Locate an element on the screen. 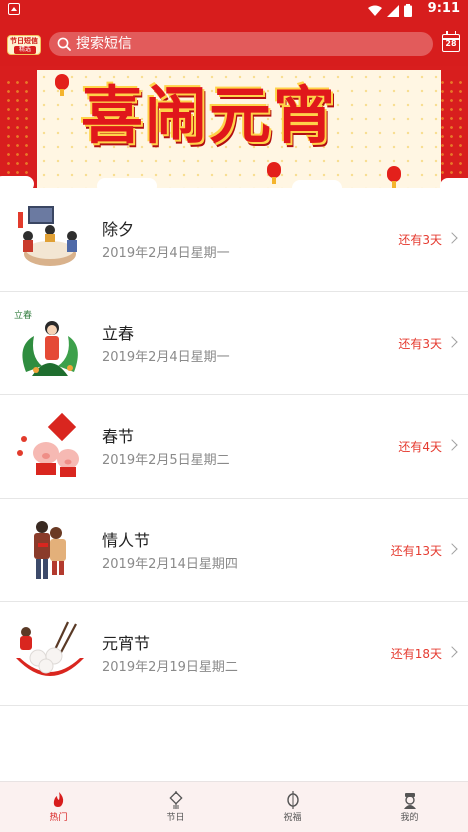  family-dinner-icon is located at coordinates (47, 236).